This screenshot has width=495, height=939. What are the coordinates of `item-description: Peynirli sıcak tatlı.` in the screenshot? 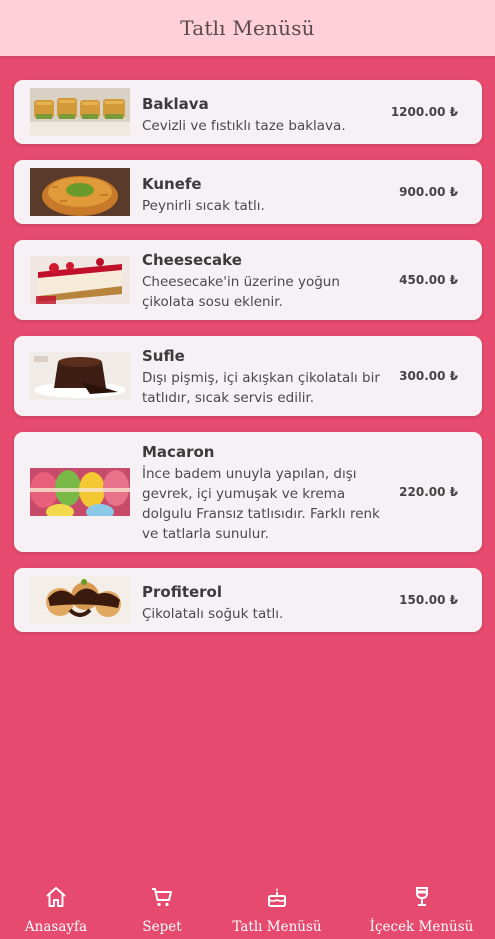 It's located at (203, 206).